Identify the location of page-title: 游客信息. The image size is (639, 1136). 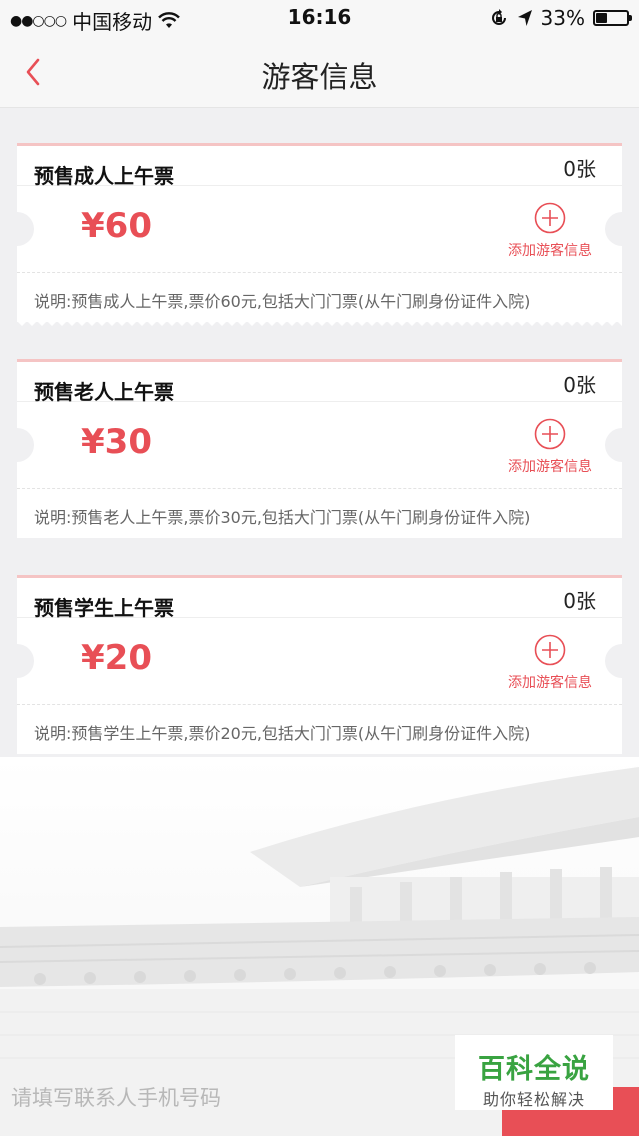
(319, 77).